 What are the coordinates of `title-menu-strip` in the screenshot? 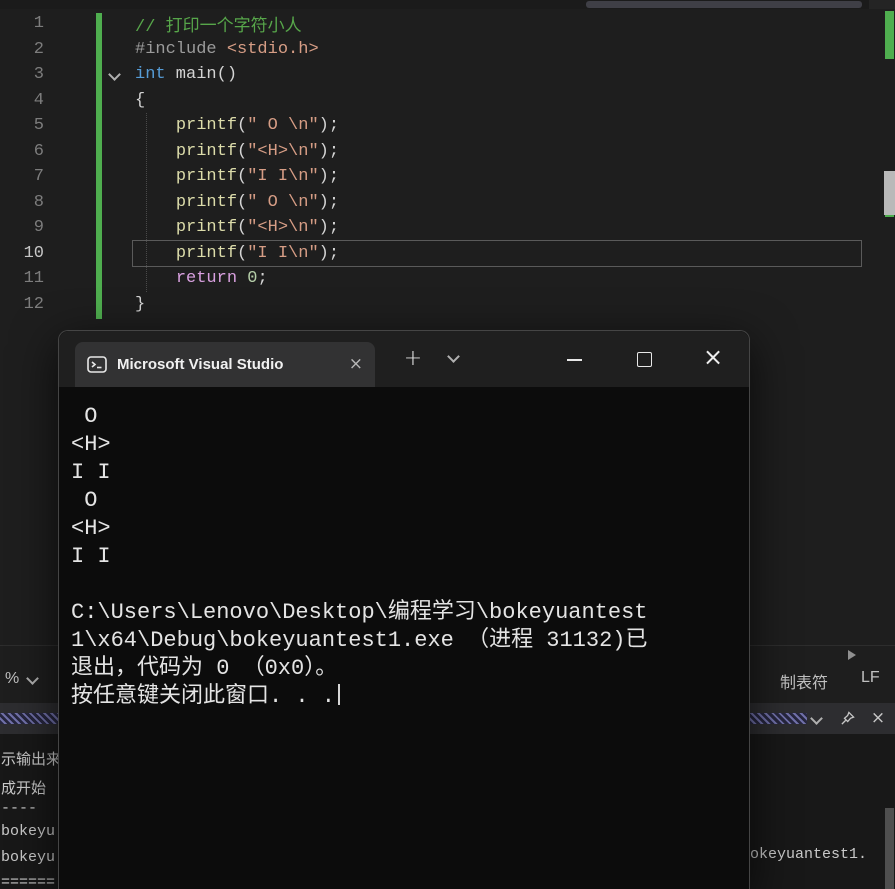 It's located at (447, 4).